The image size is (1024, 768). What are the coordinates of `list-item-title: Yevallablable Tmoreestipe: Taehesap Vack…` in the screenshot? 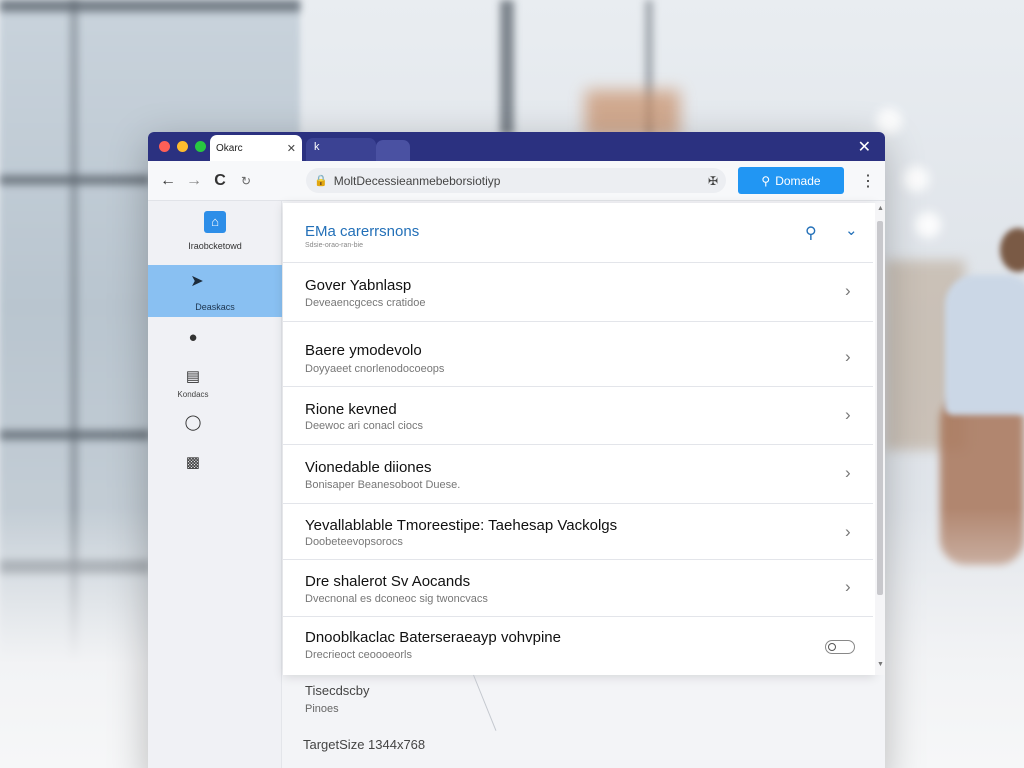 It's located at (461, 525).